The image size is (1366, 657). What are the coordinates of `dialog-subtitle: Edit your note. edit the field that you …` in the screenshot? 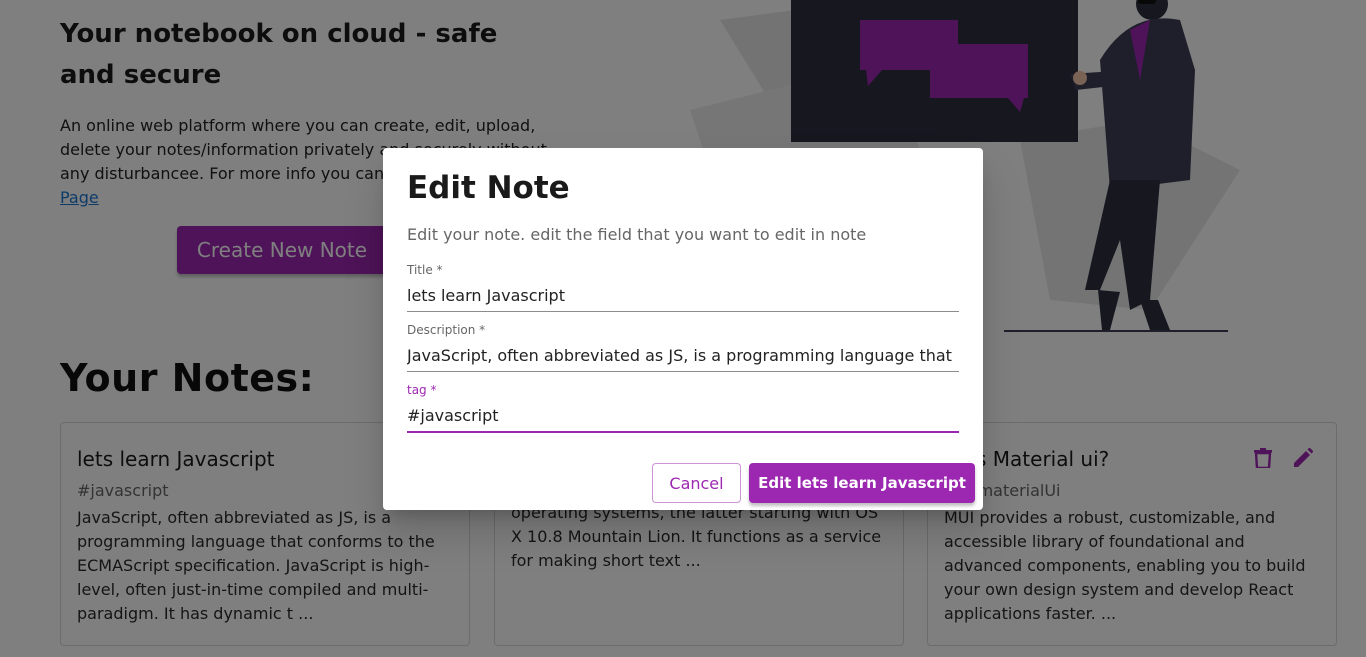 It's located at (637, 234).